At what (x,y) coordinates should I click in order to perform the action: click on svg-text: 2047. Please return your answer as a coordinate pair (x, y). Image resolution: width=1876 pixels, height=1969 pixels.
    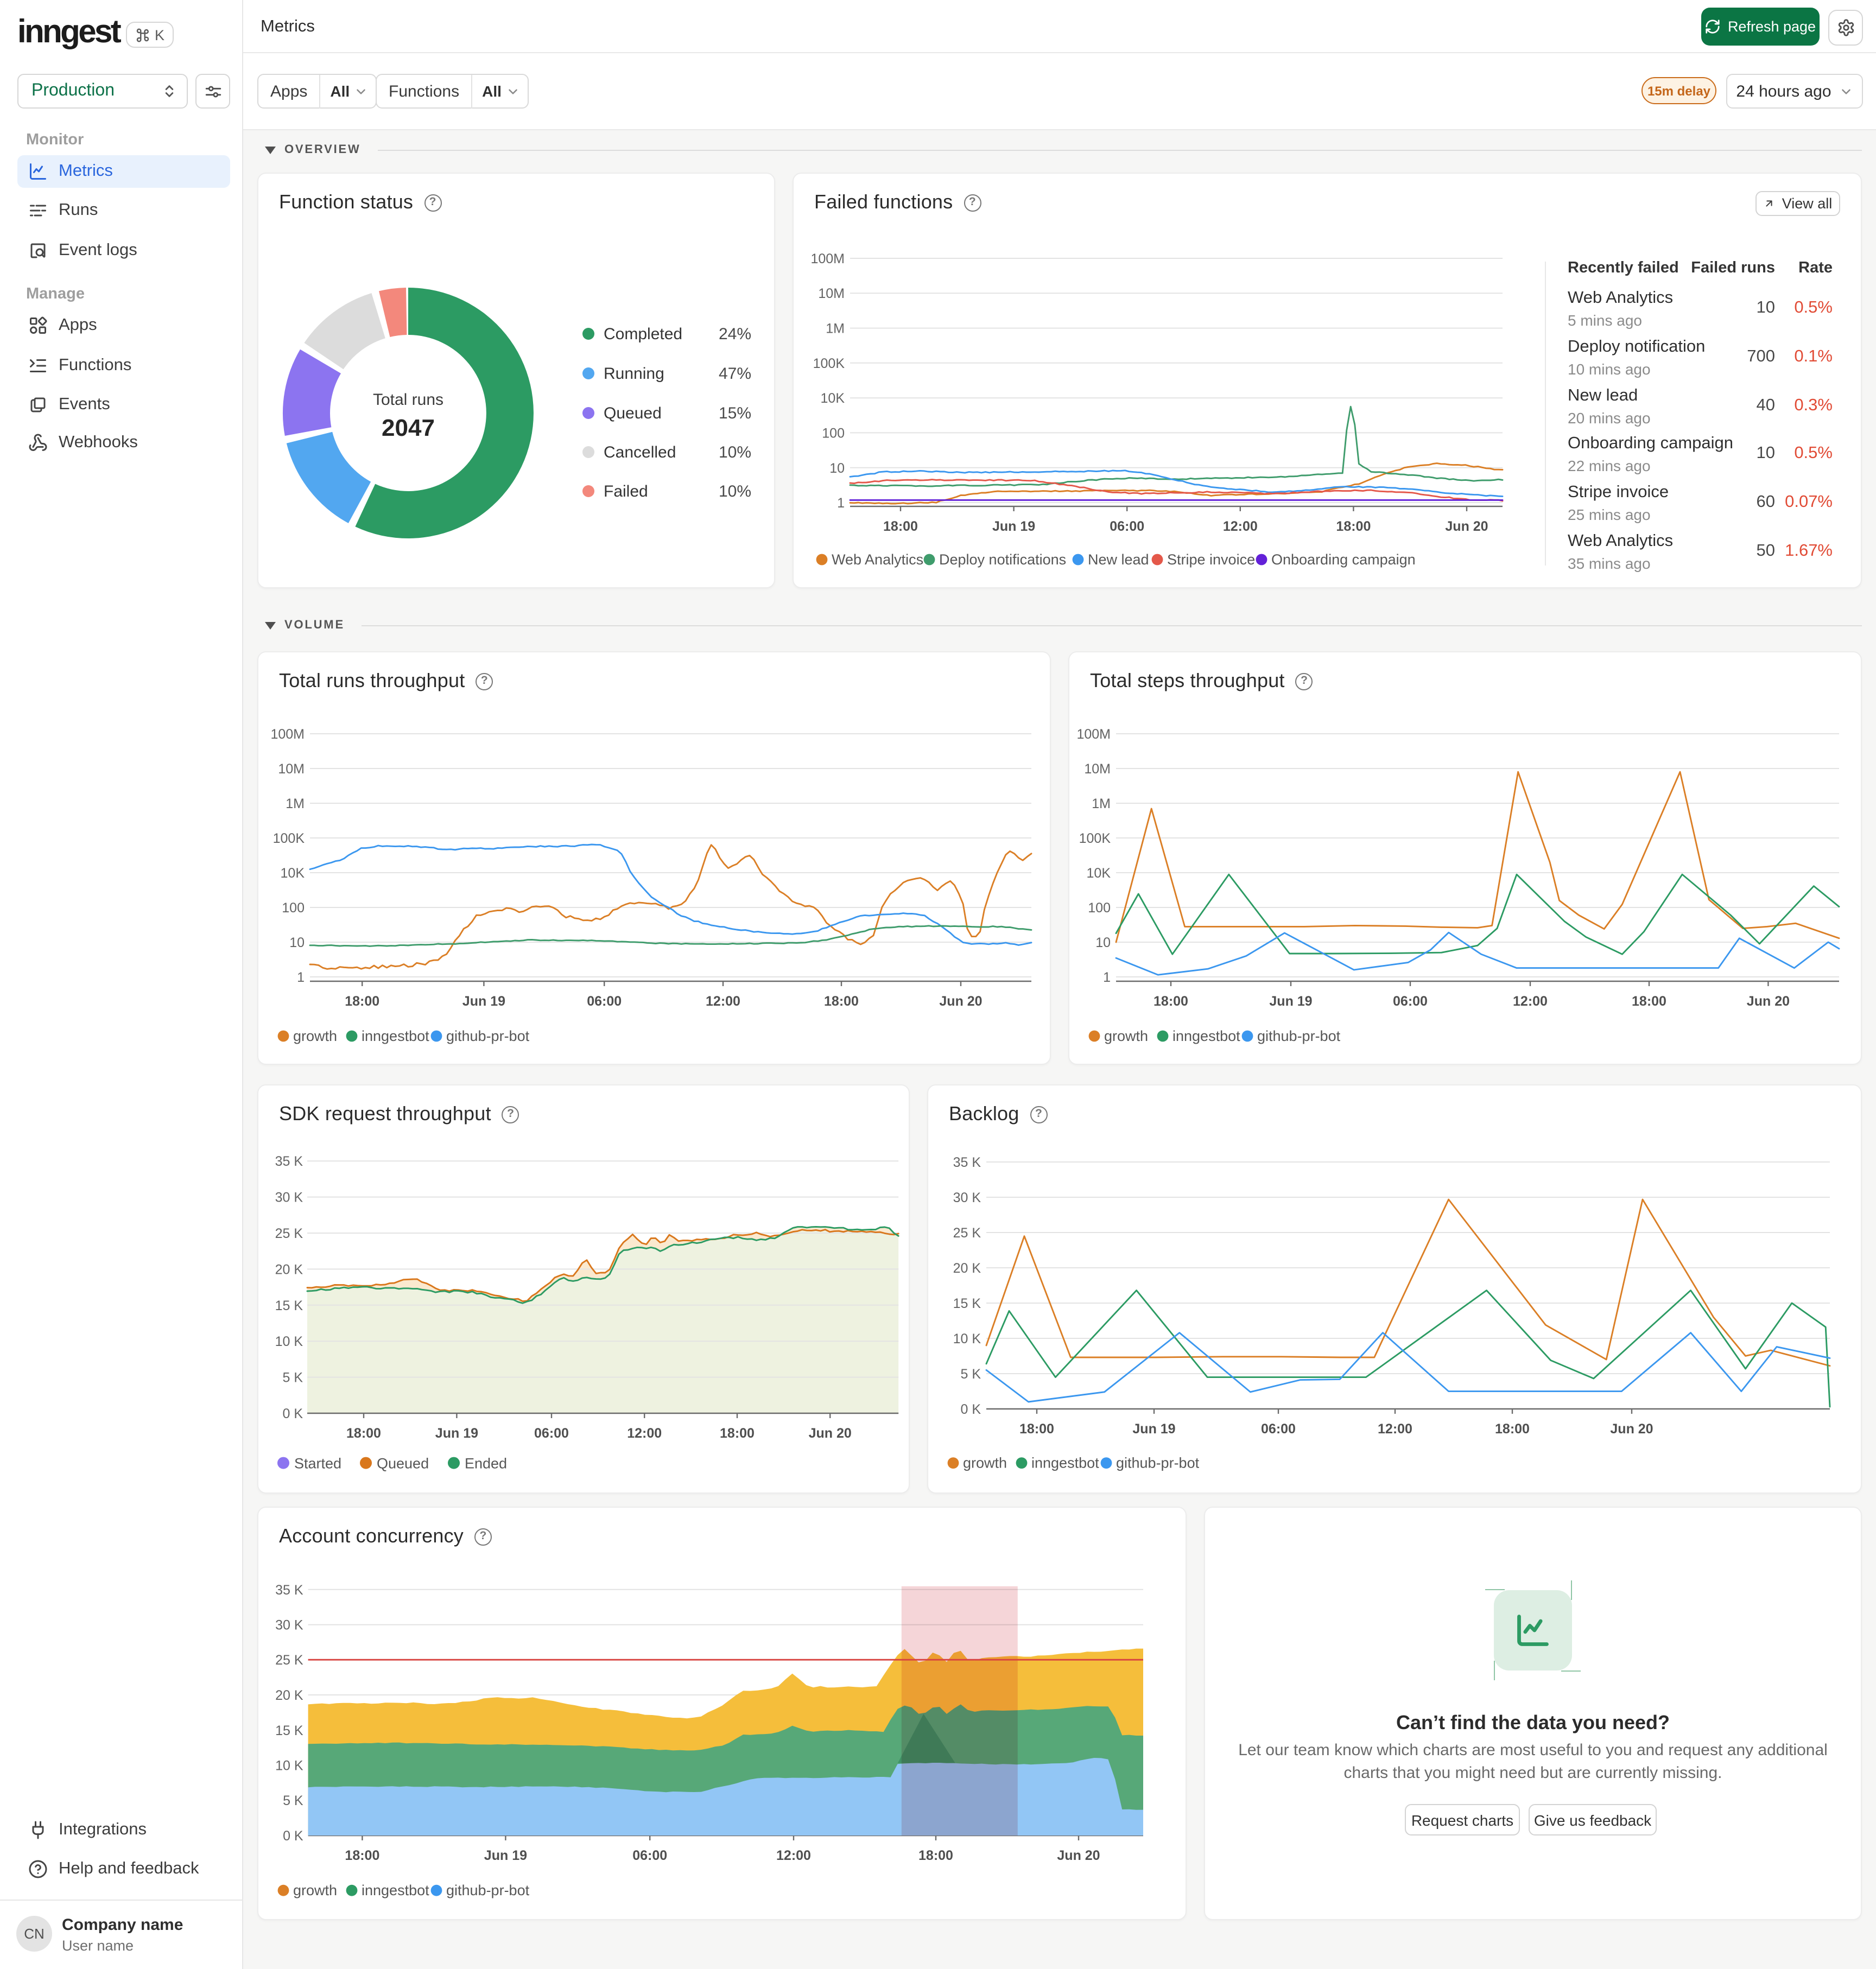
    Looking at the image, I should click on (408, 428).